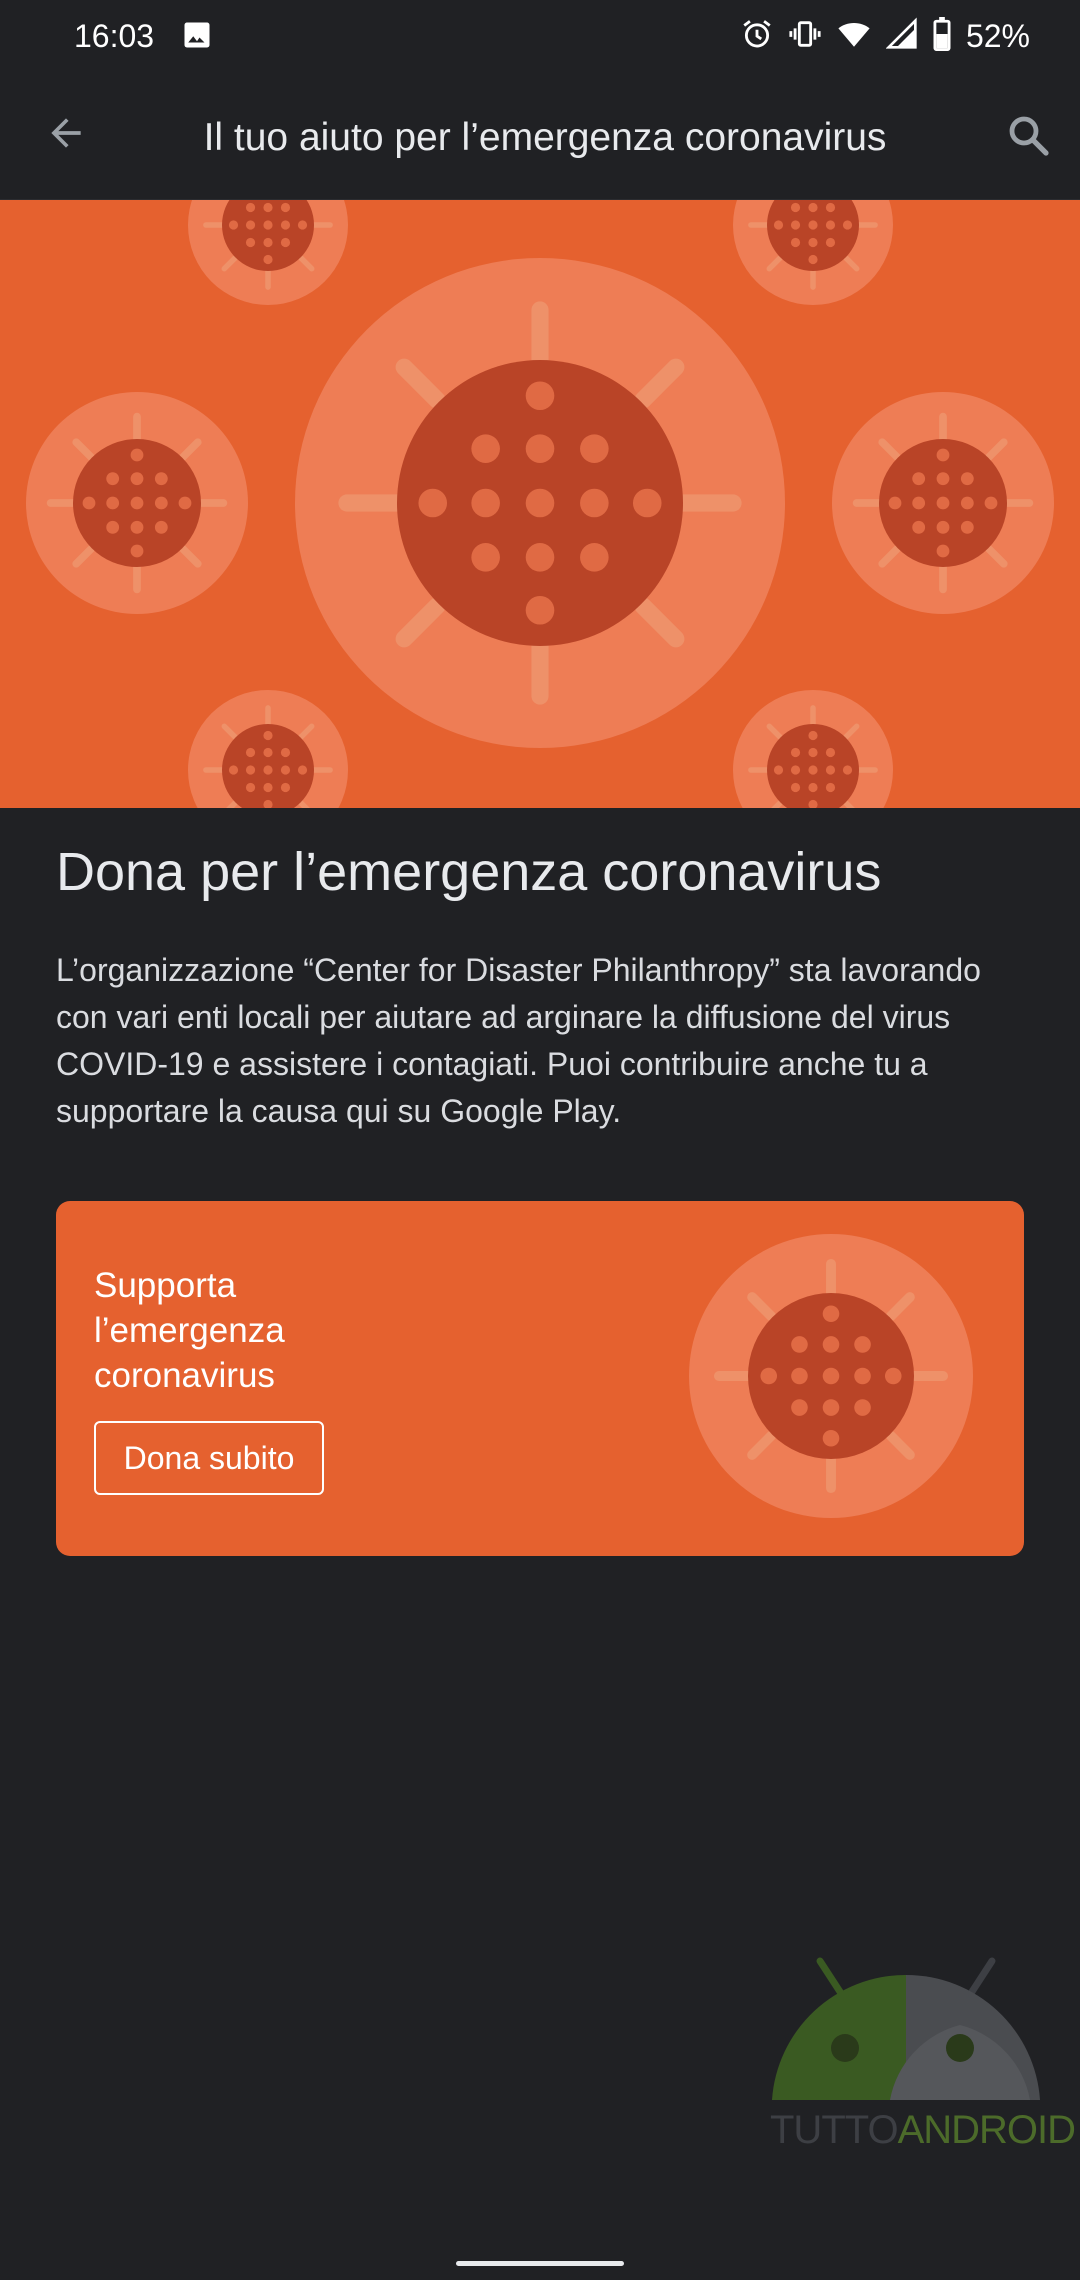  Describe the element at coordinates (831, 1376) in the screenshot. I see `virus-icon` at that location.